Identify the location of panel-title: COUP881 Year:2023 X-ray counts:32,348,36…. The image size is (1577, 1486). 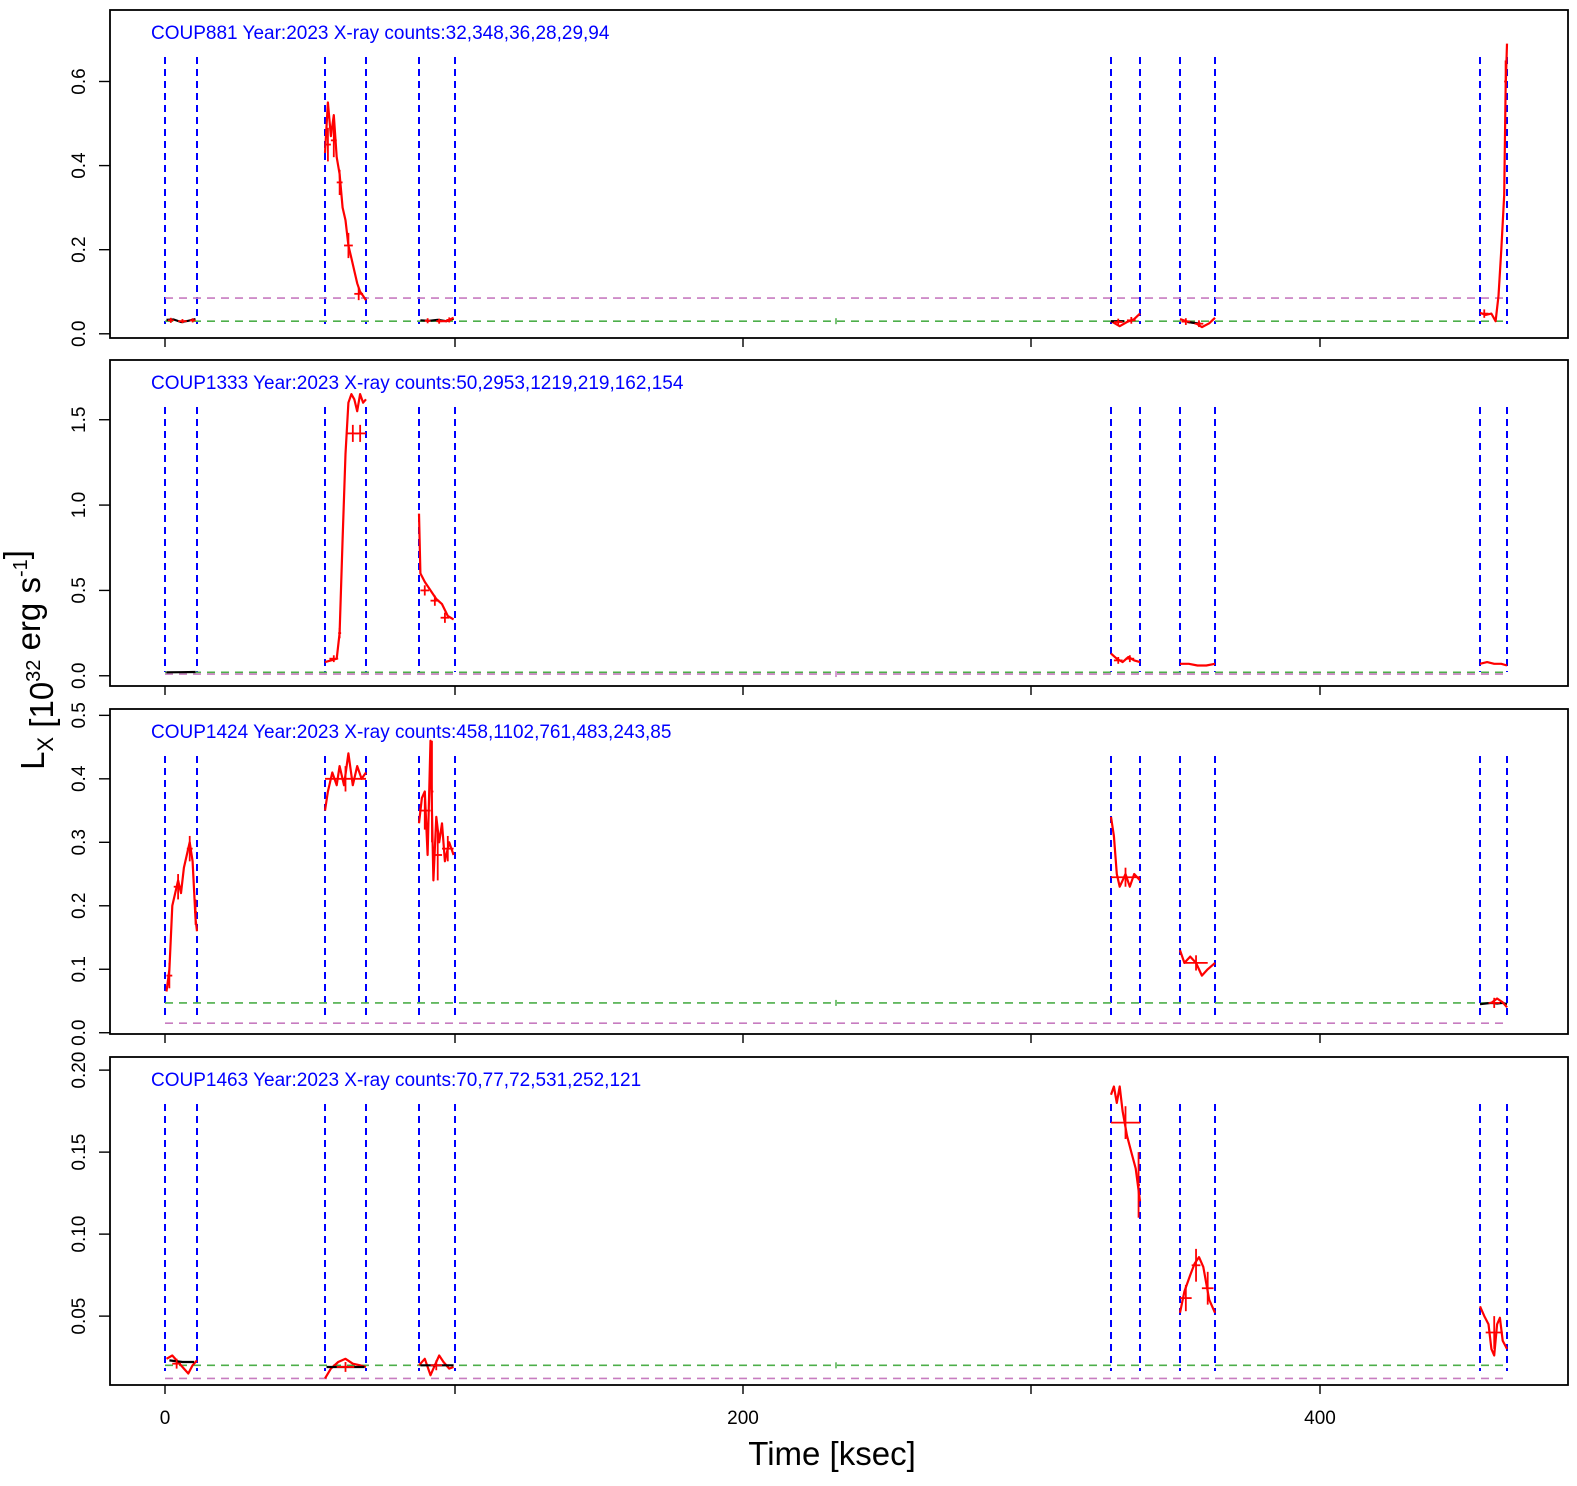
(380, 33).